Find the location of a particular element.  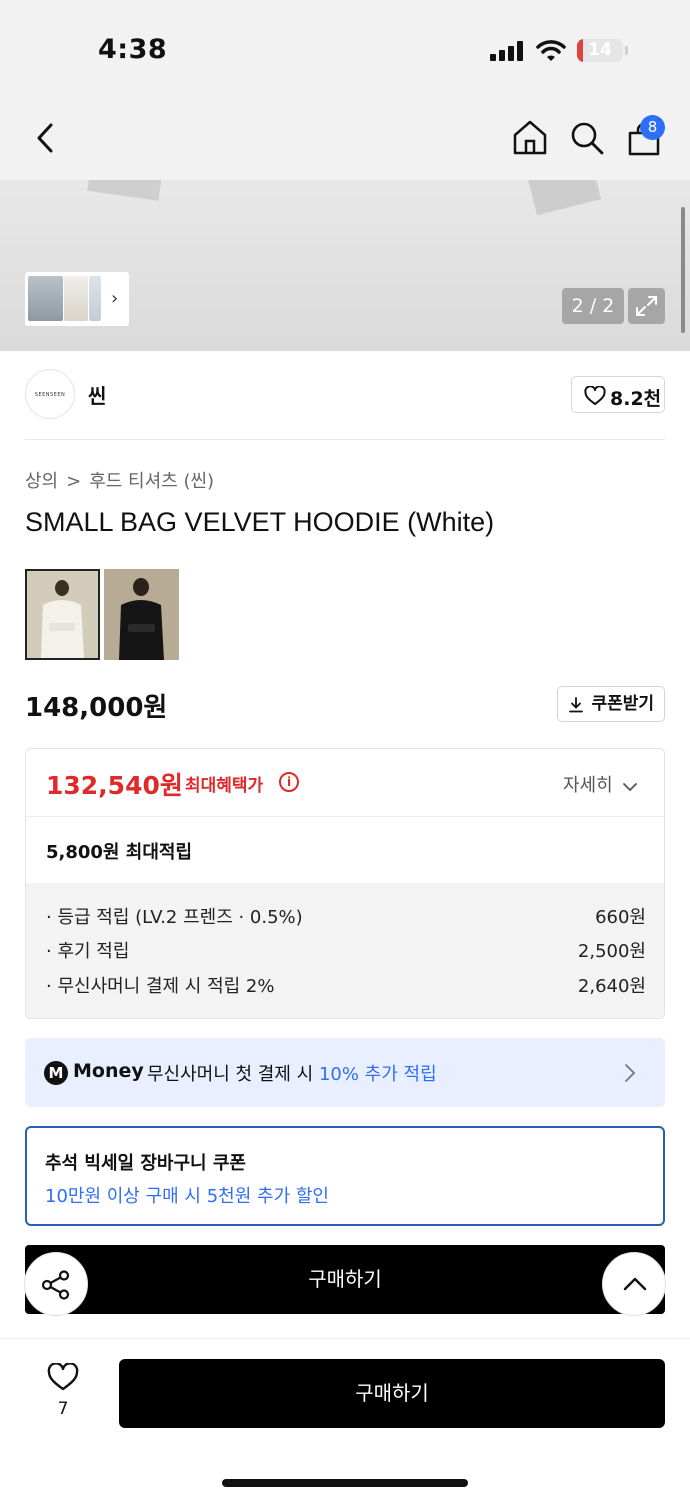

breadcrumb-category: 상의 is located at coordinates (41, 481).